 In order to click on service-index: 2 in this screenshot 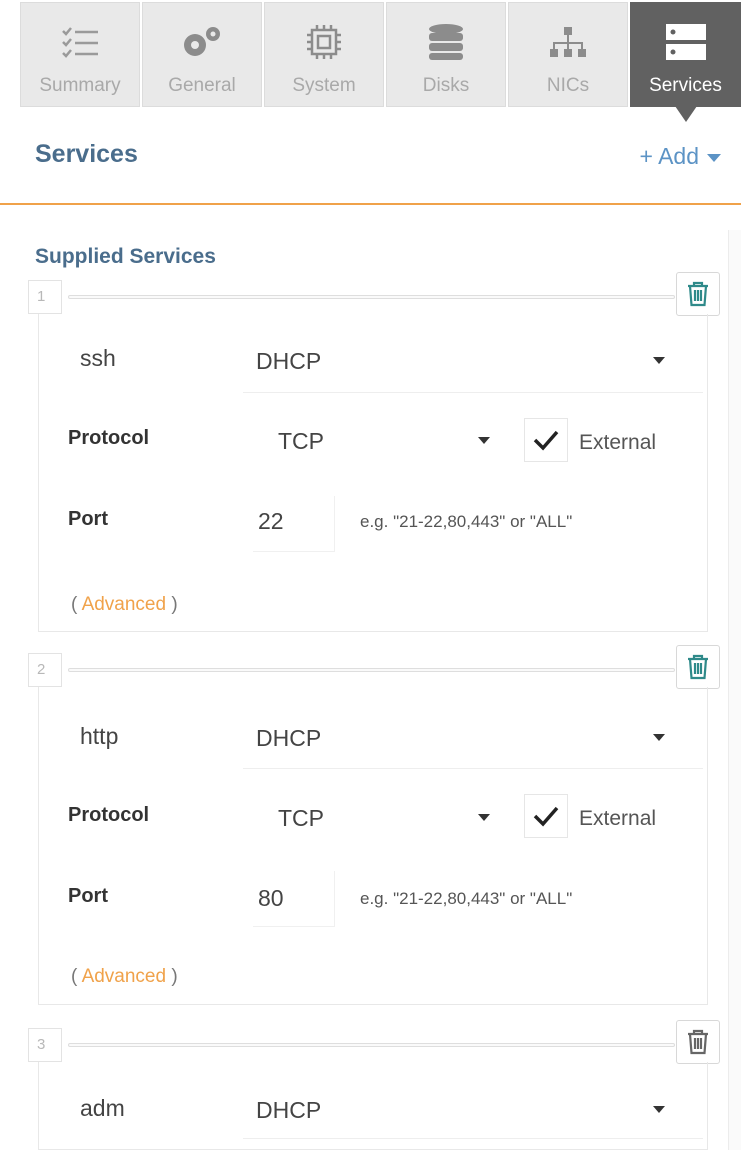, I will do `click(45, 670)`.